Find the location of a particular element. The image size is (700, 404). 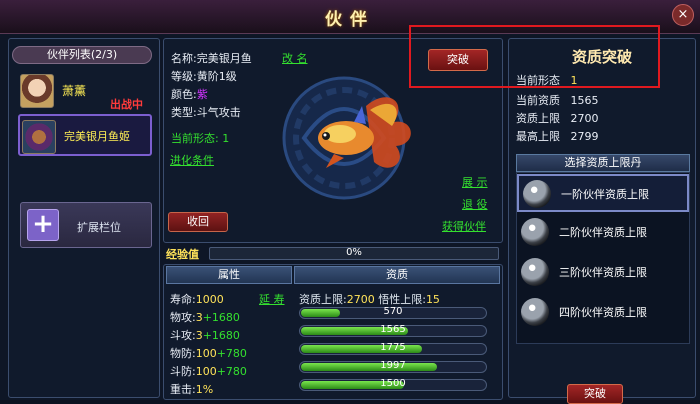

show-link: 展 示 is located at coordinates (475, 182).